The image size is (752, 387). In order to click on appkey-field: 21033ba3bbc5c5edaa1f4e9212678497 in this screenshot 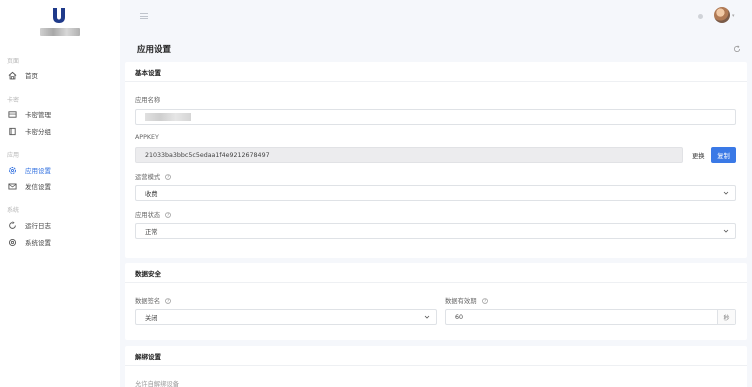, I will do `click(409, 155)`.